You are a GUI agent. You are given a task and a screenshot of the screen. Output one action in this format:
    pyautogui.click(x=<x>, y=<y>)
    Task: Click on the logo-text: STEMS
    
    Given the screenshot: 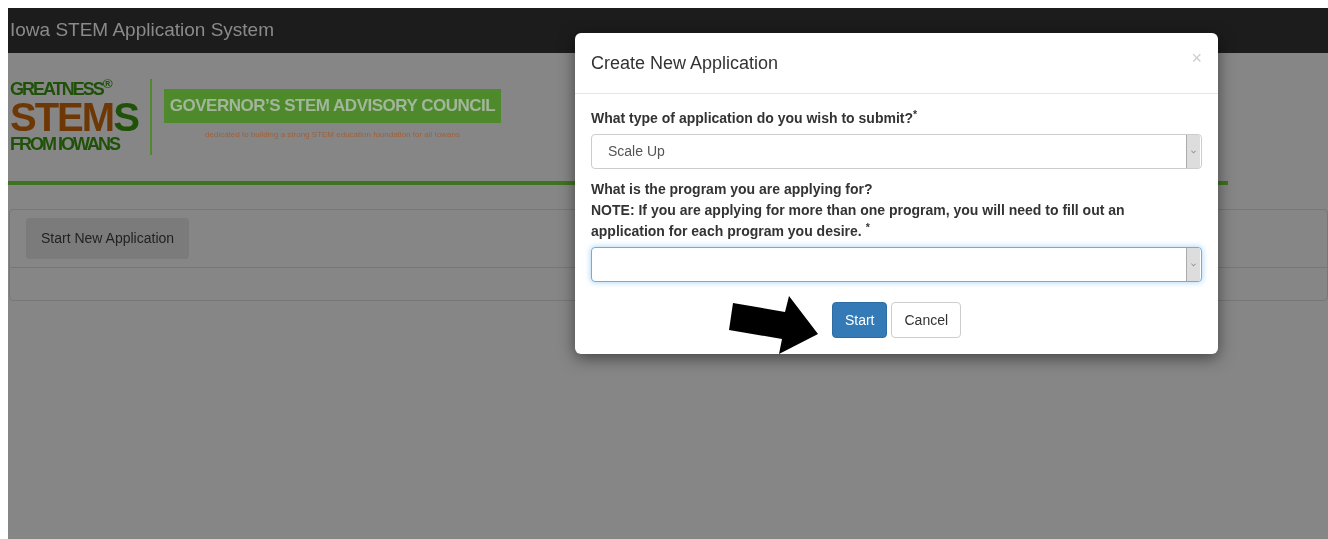 What is the action you would take?
    pyautogui.click(x=74, y=117)
    